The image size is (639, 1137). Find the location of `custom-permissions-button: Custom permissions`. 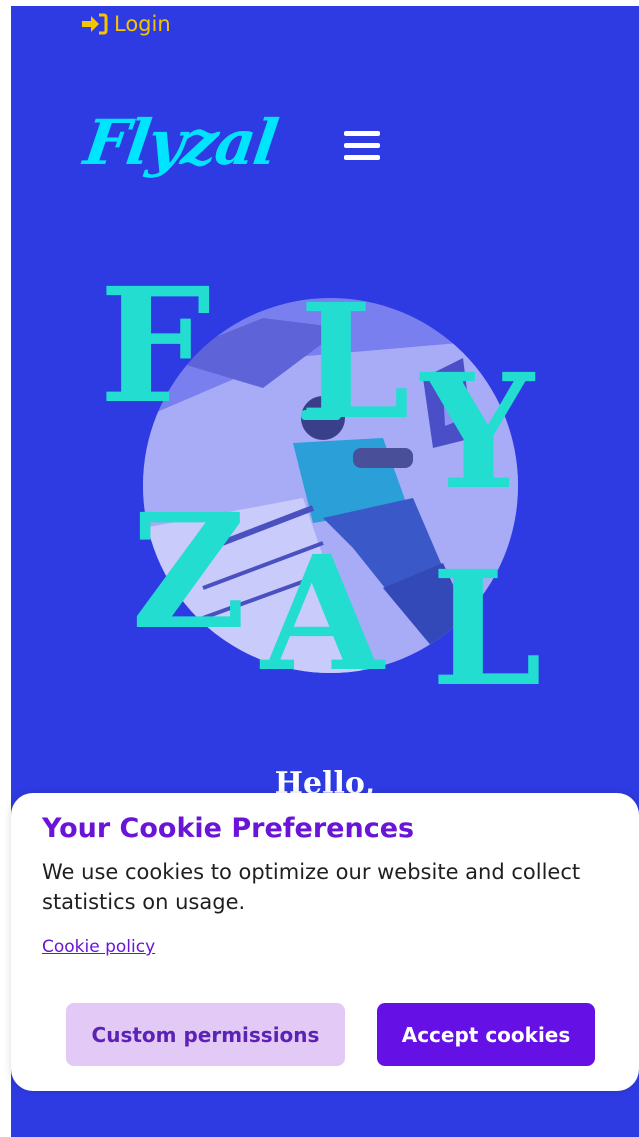

custom-permissions-button: Custom permissions is located at coordinates (205, 1034).